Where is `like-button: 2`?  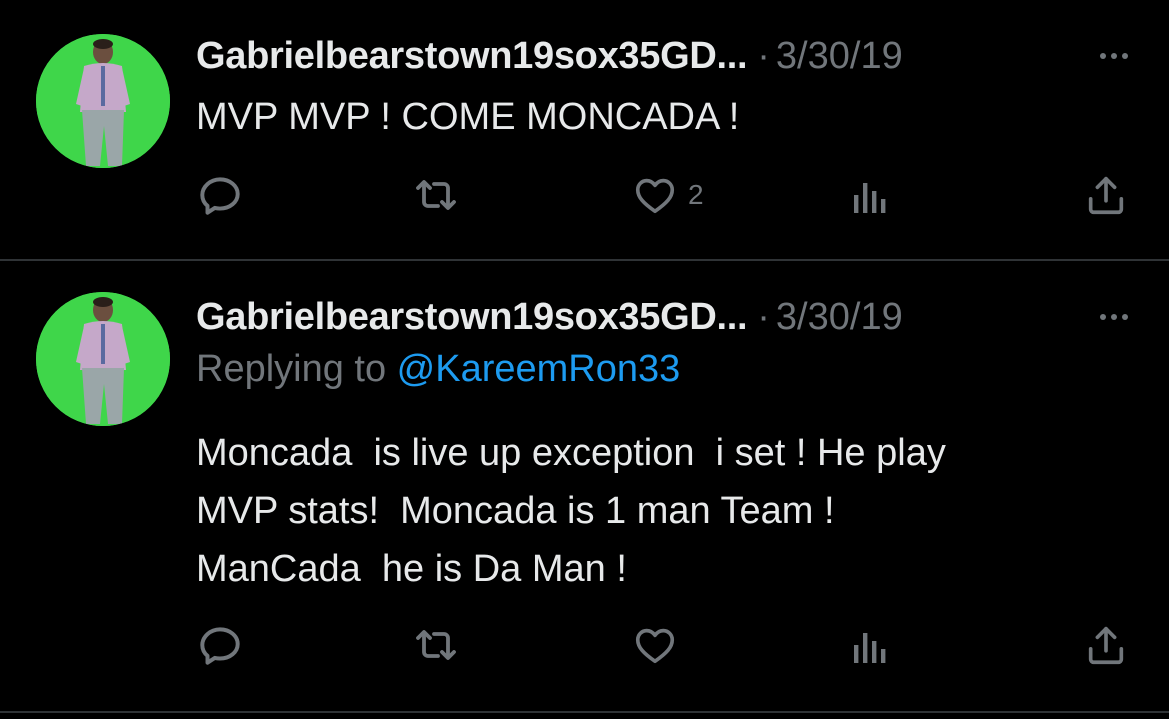 like-button: 2 is located at coordinates (668, 195).